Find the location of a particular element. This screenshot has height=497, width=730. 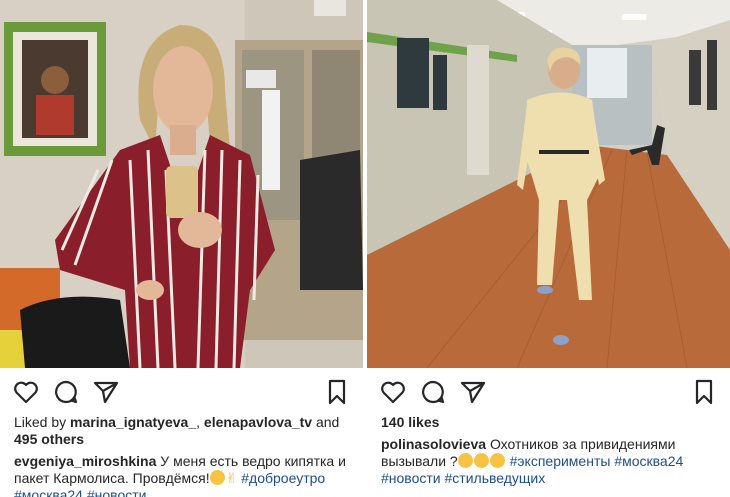

hashtag-link: #доброеутро is located at coordinates (283, 478).